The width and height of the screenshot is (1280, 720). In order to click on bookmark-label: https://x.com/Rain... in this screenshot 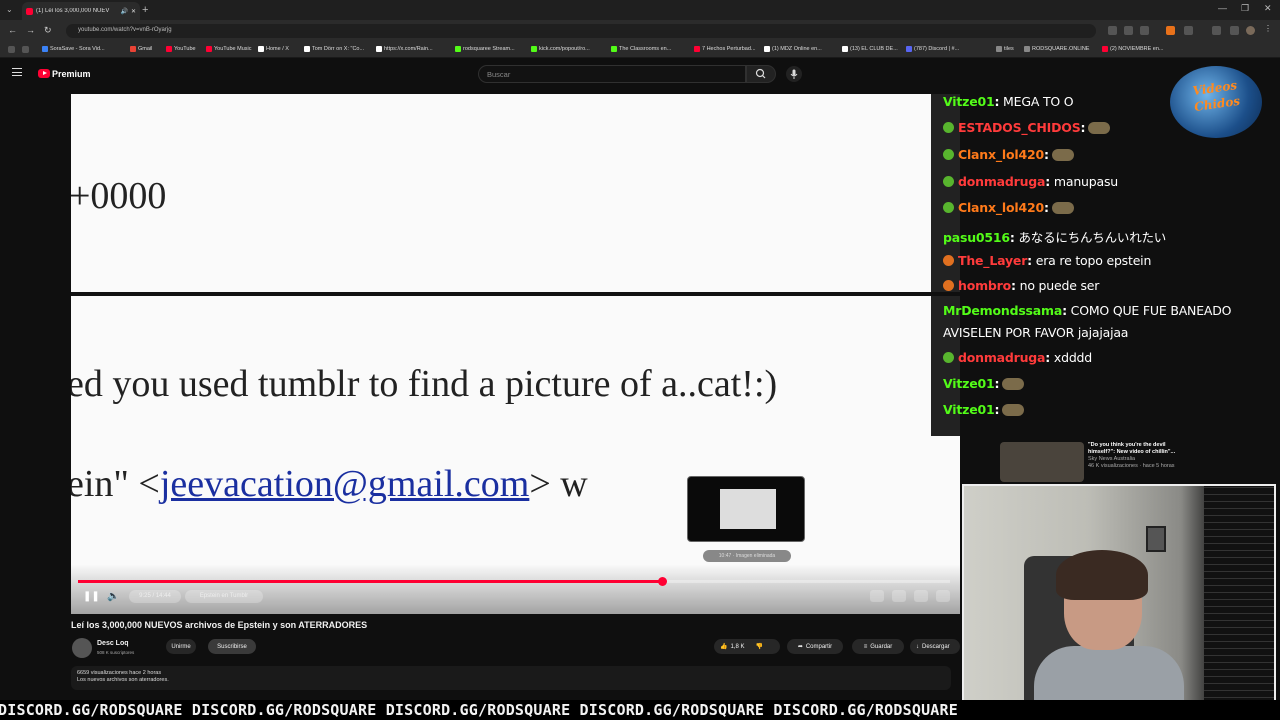, I will do `click(408, 49)`.